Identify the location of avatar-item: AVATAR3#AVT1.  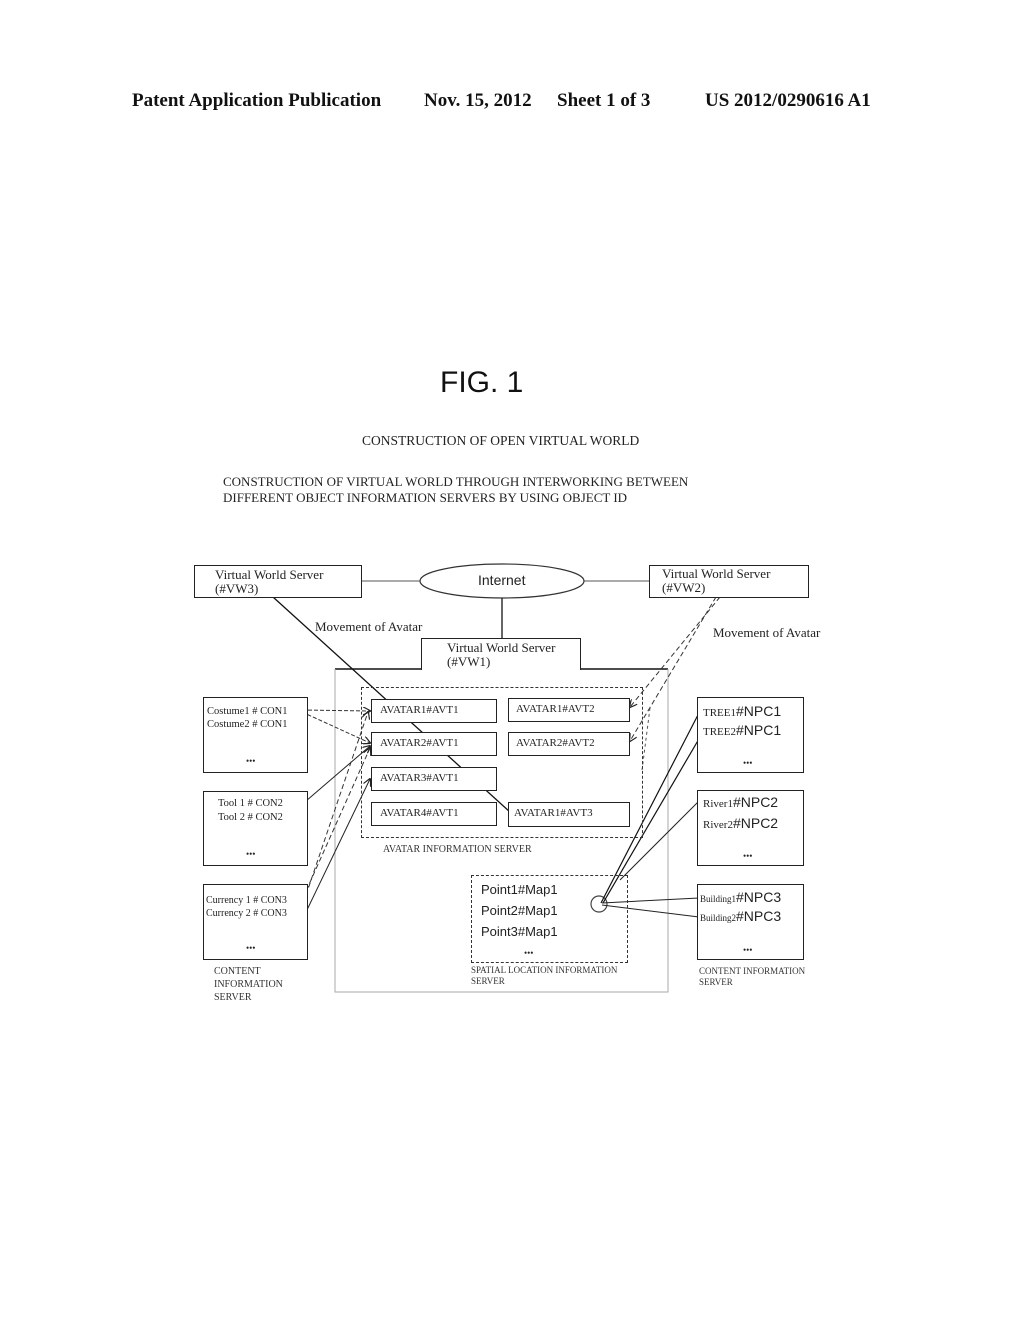
(434, 779).